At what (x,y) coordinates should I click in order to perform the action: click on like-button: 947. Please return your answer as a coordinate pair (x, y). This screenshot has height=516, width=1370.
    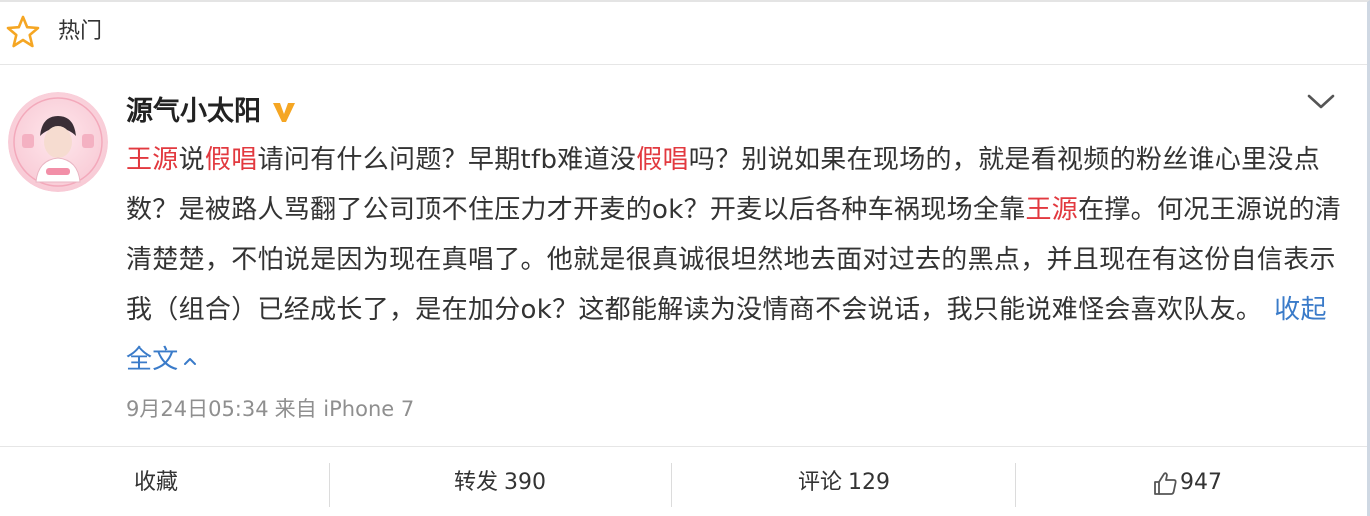
    Looking at the image, I should click on (1187, 481).